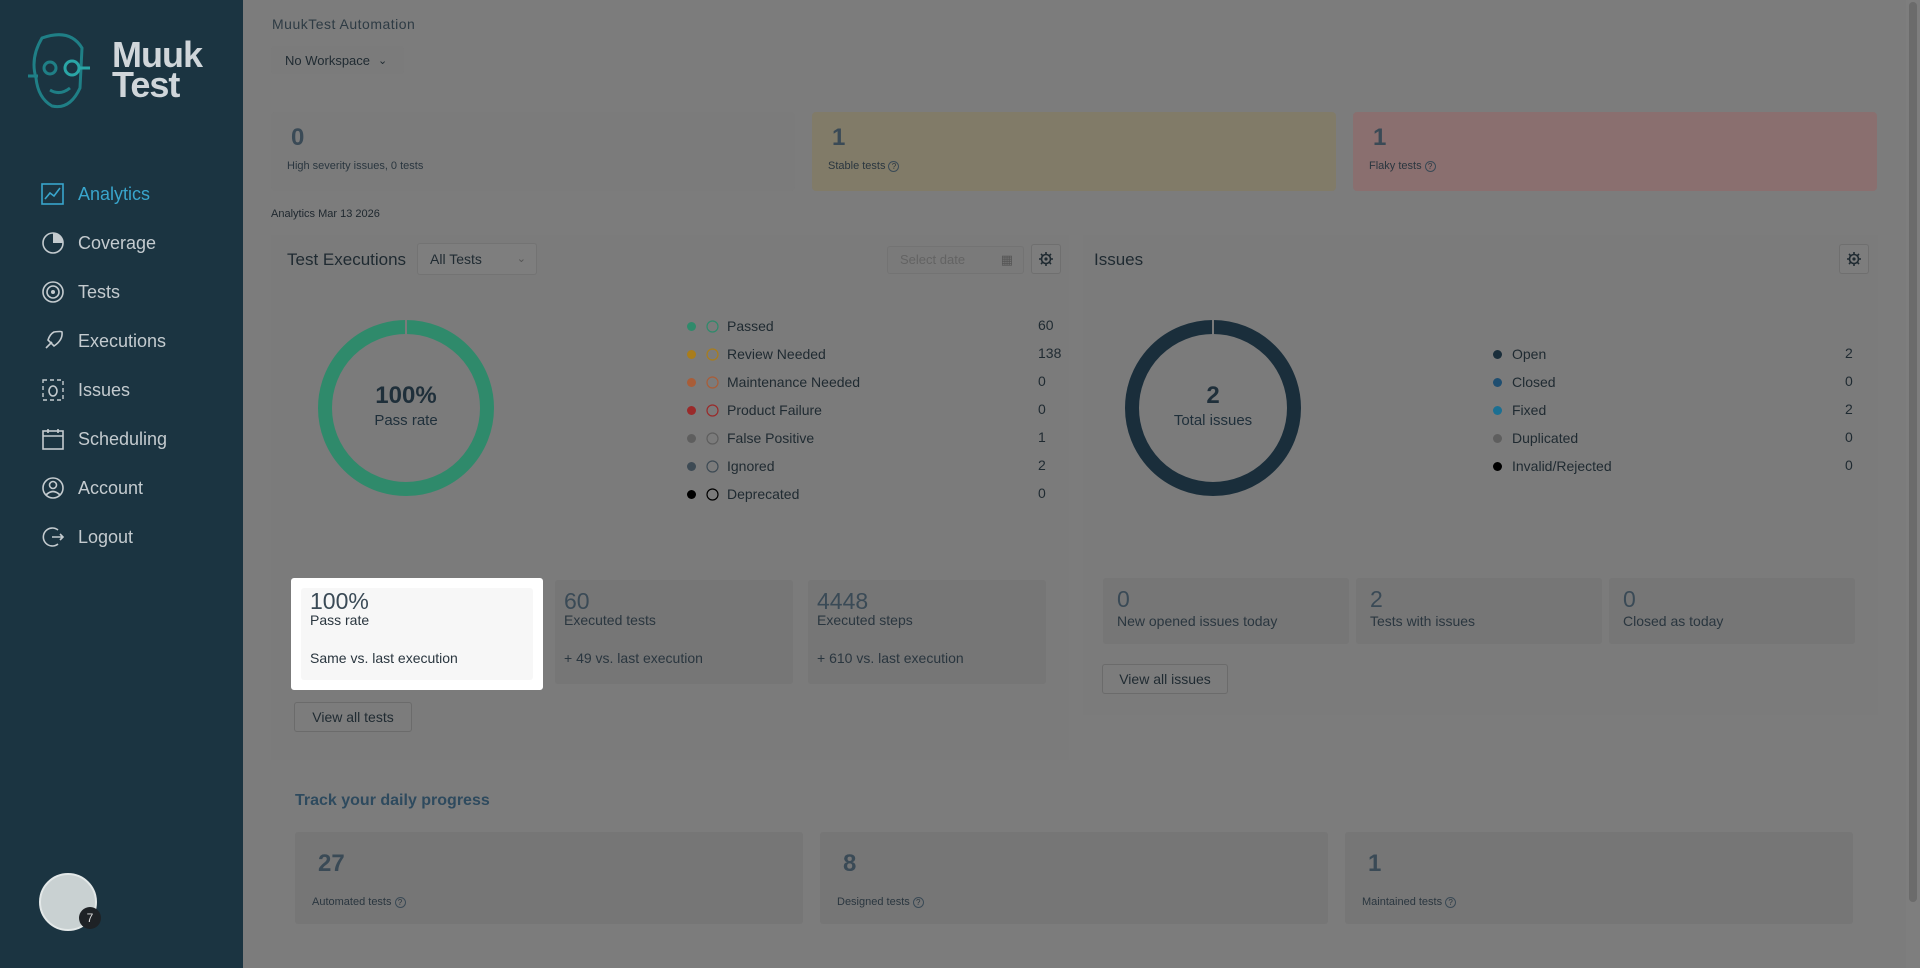  Describe the element at coordinates (53, 537) in the screenshot. I see `logout-icon` at that location.